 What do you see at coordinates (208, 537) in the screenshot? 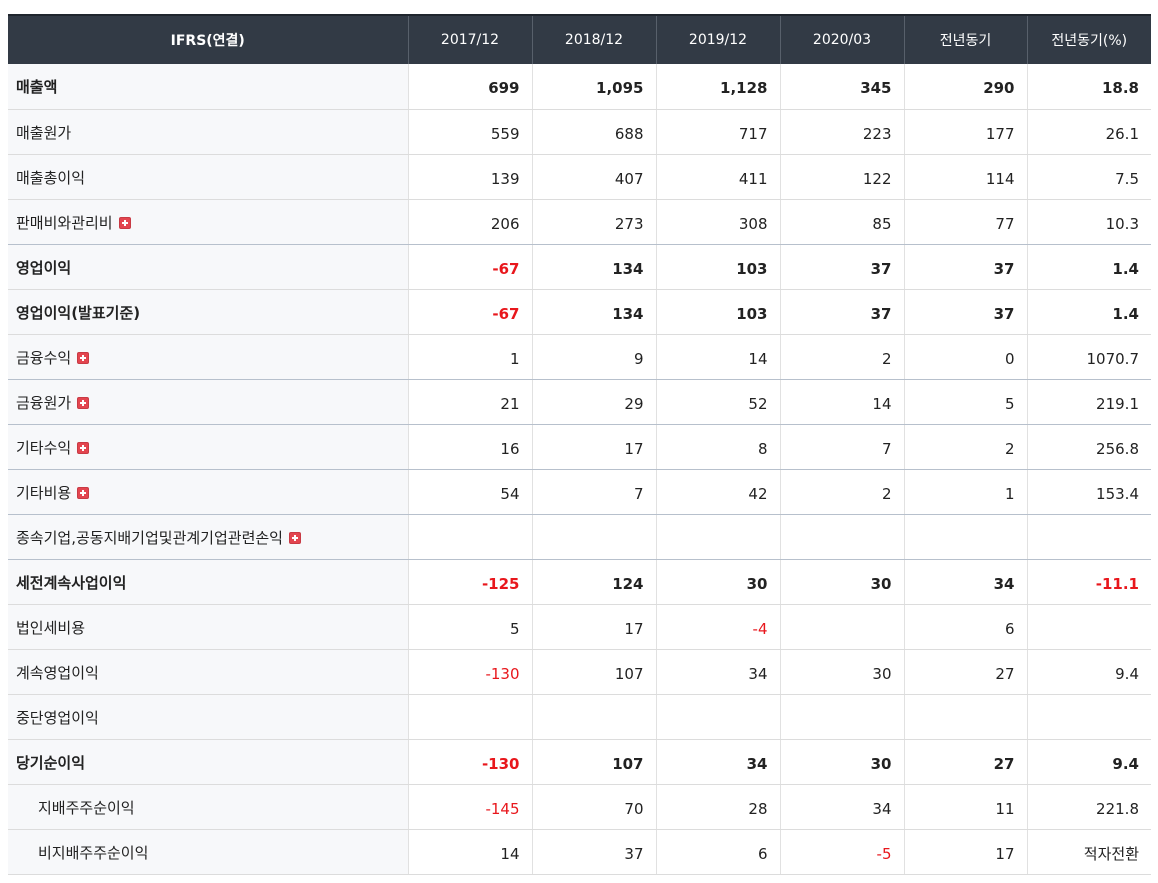
I see `row-label-cell: 종속기업,공동지배기업및관계기업관련손익` at bounding box center [208, 537].